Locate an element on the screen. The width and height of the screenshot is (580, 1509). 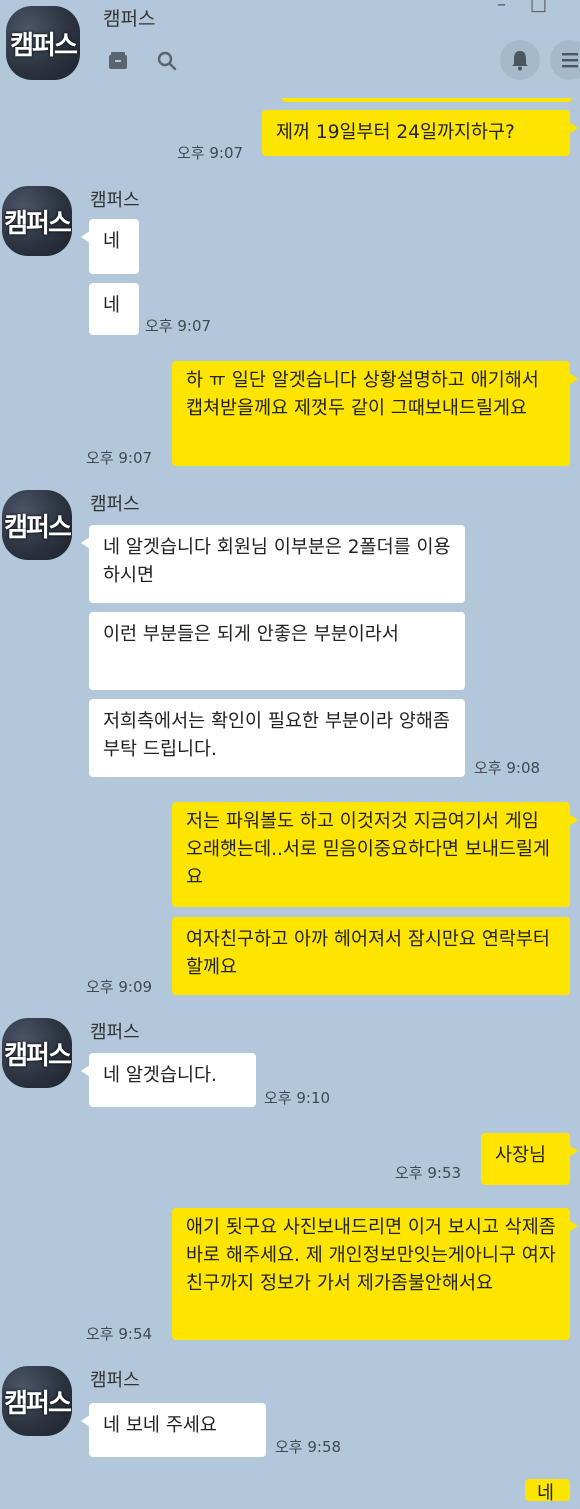
minimize-button: – is located at coordinates (501, 7).